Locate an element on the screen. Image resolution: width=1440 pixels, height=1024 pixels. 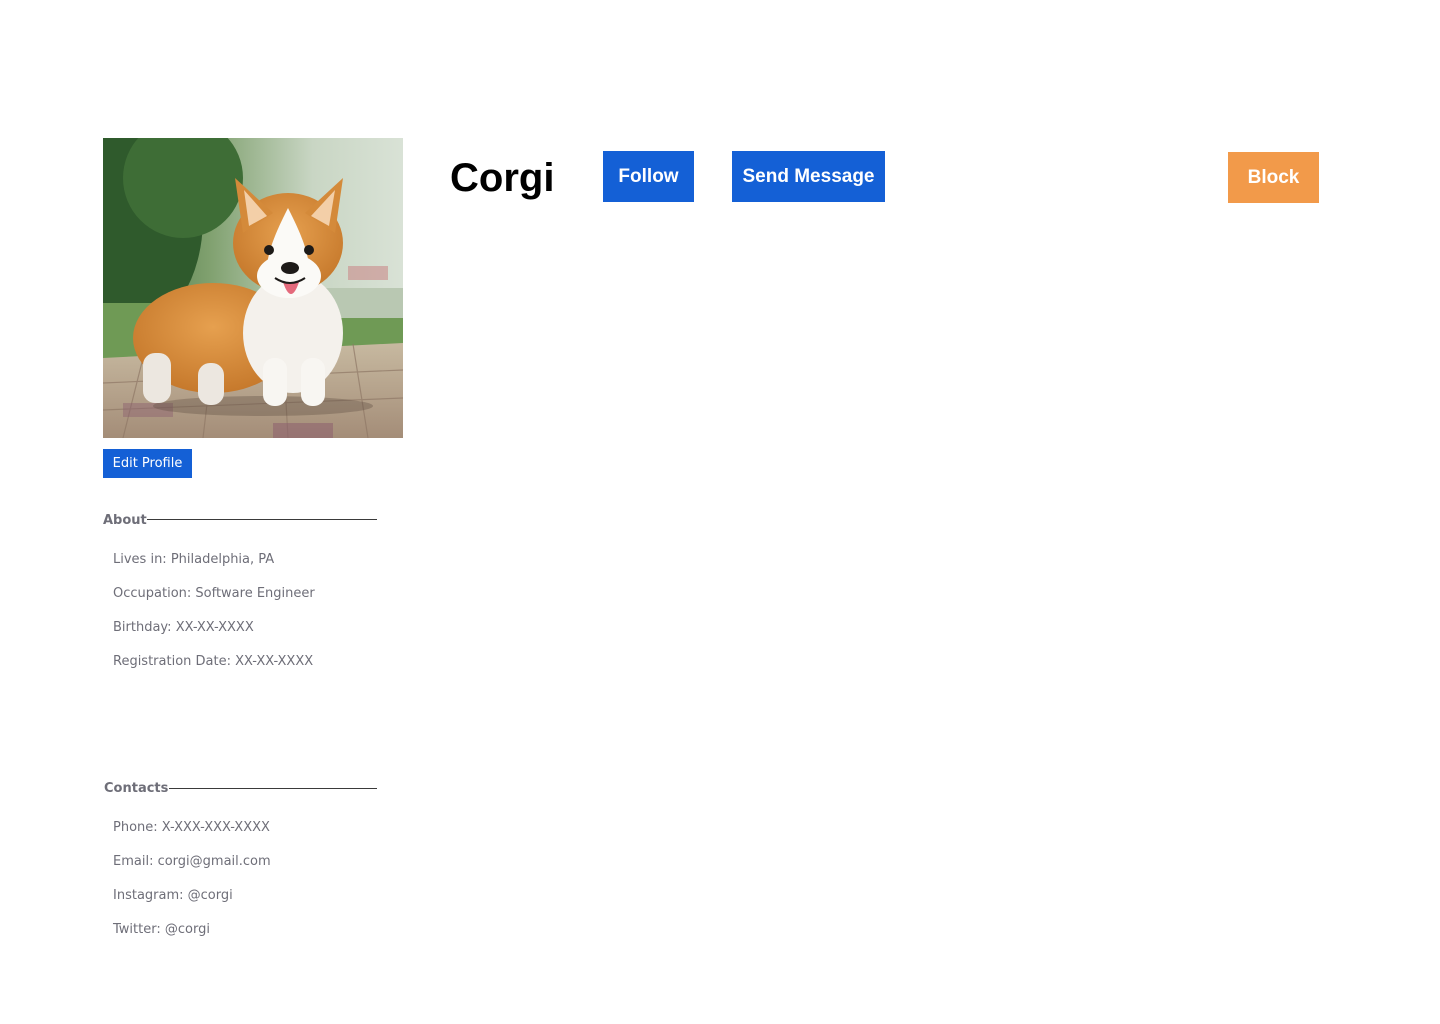
profile-name: Corgi is located at coordinates (502, 178).